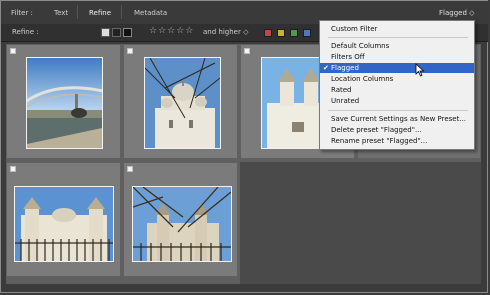 This screenshot has height=295, width=490. What do you see at coordinates (105, 32) in the screenshot?
I see `flag-filter-icon` at bounding box center [105, 32].